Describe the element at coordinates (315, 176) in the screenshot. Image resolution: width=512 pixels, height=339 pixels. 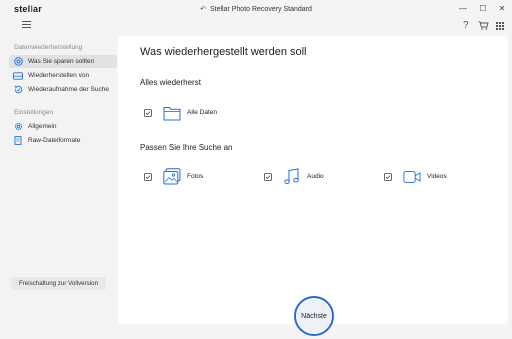
I see `option-label-audio: Audio` at that location.